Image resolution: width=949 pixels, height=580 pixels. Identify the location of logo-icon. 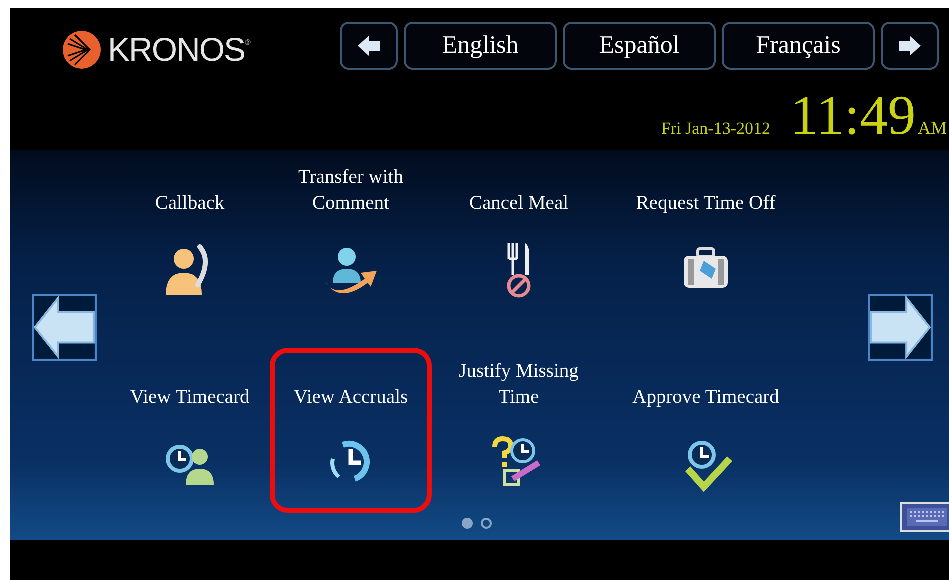
(82, 50).